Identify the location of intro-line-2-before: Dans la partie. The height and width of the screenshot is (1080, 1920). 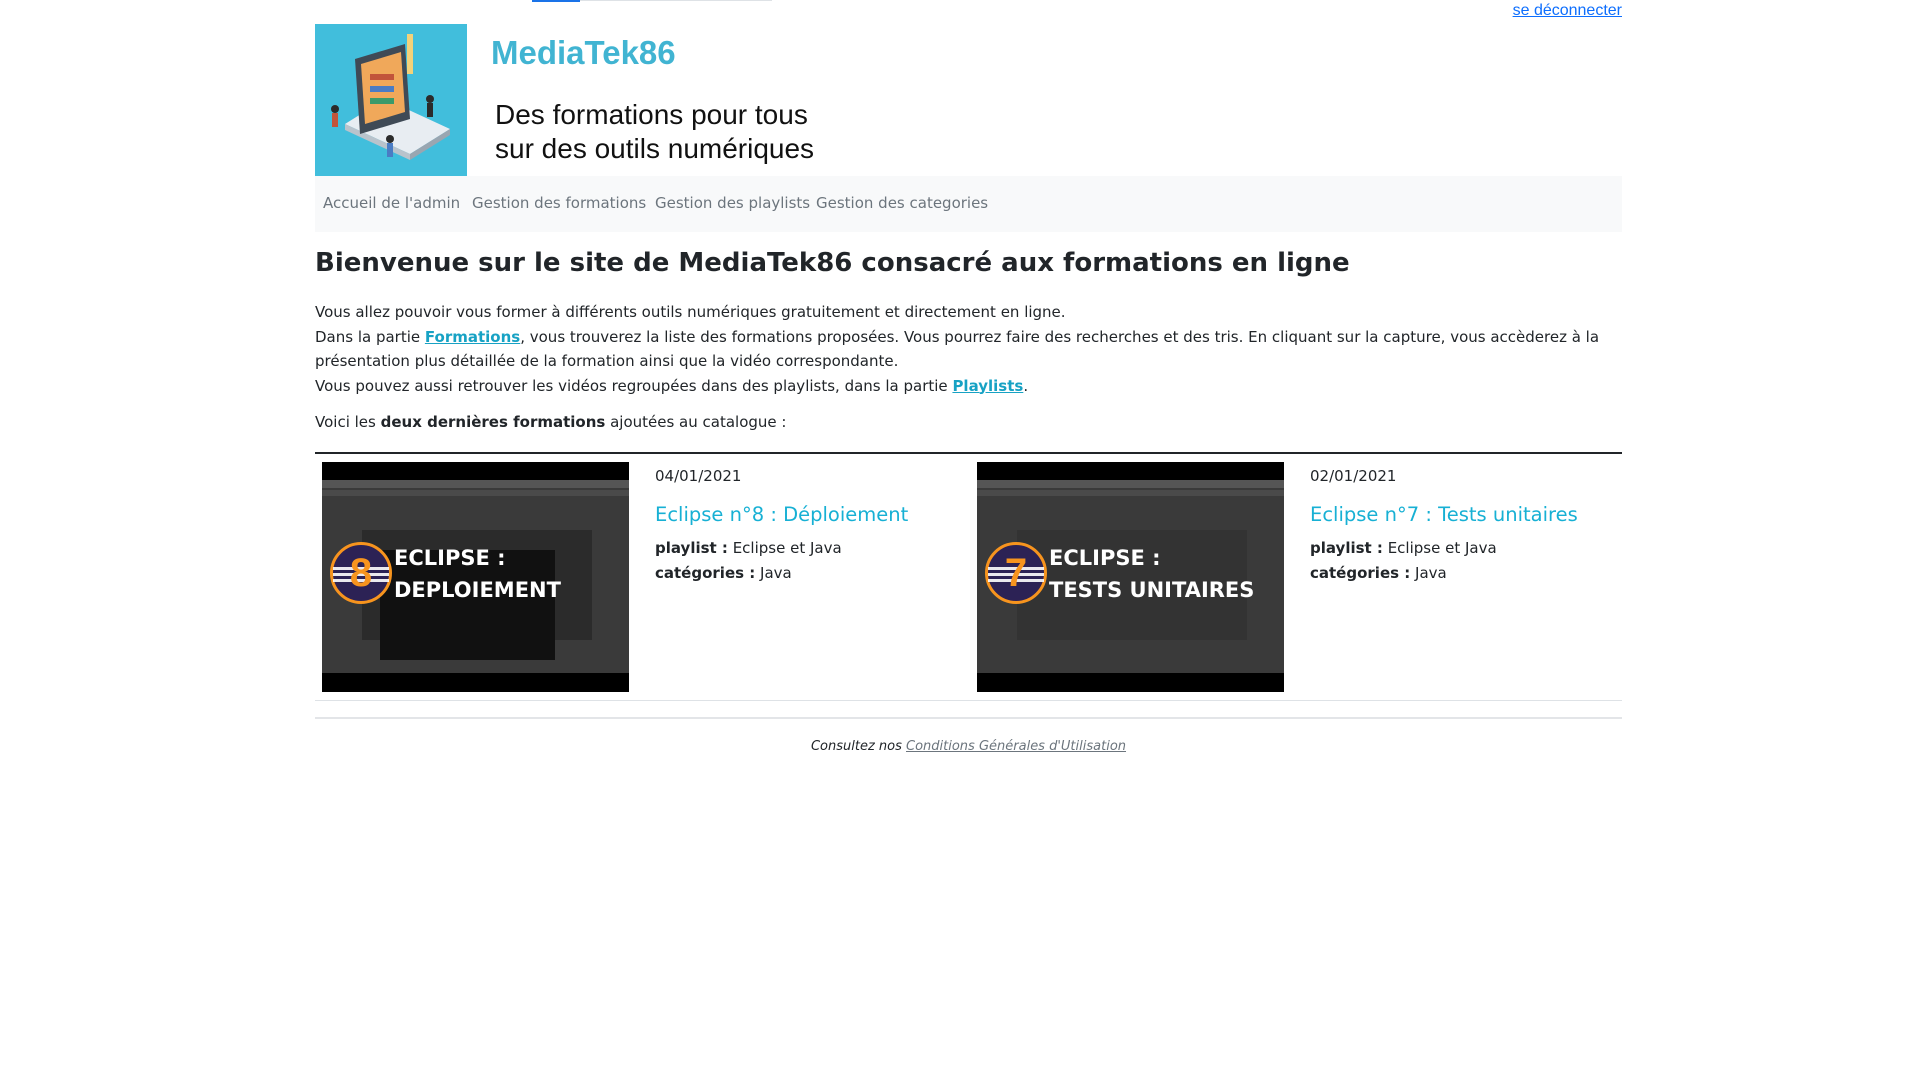
(370, 336).